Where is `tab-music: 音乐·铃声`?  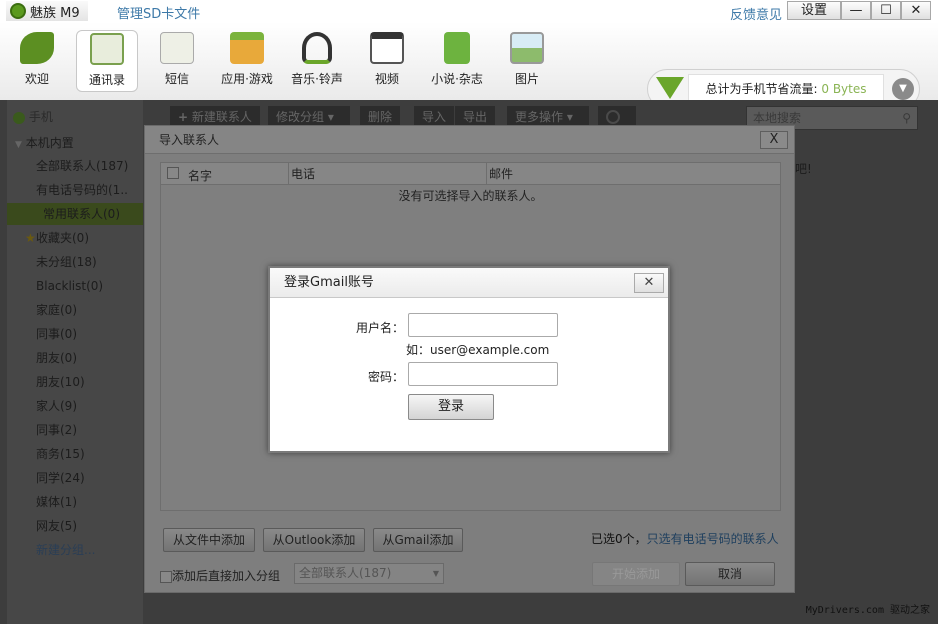
tab-music: 音乐·铃声 is located at coordinates (317, 61).